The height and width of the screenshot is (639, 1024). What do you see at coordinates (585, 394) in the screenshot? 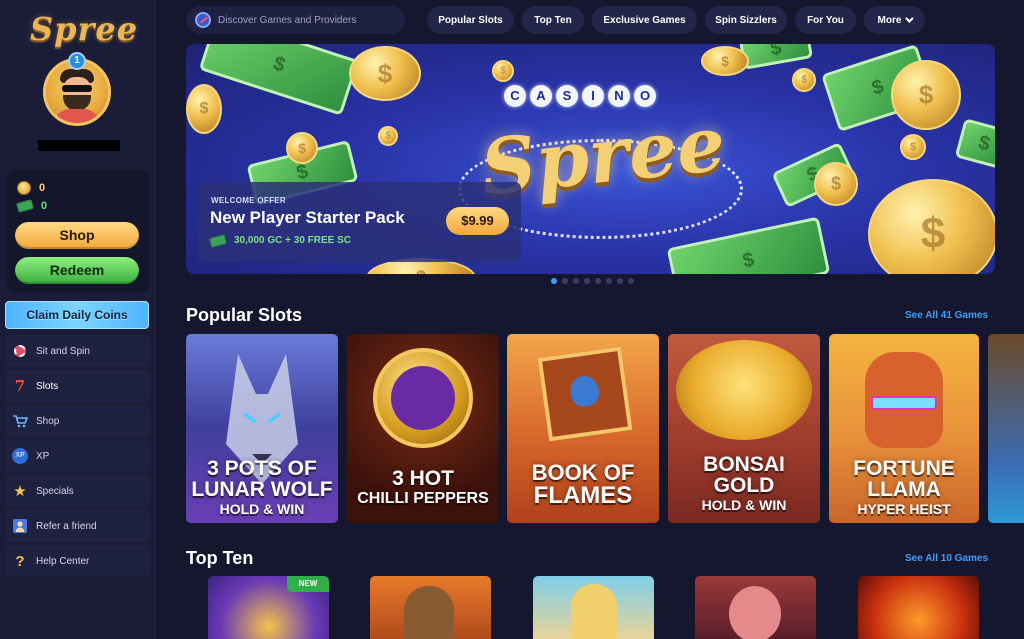
I see `ancient-book-art` at bounding box center [585, 394].